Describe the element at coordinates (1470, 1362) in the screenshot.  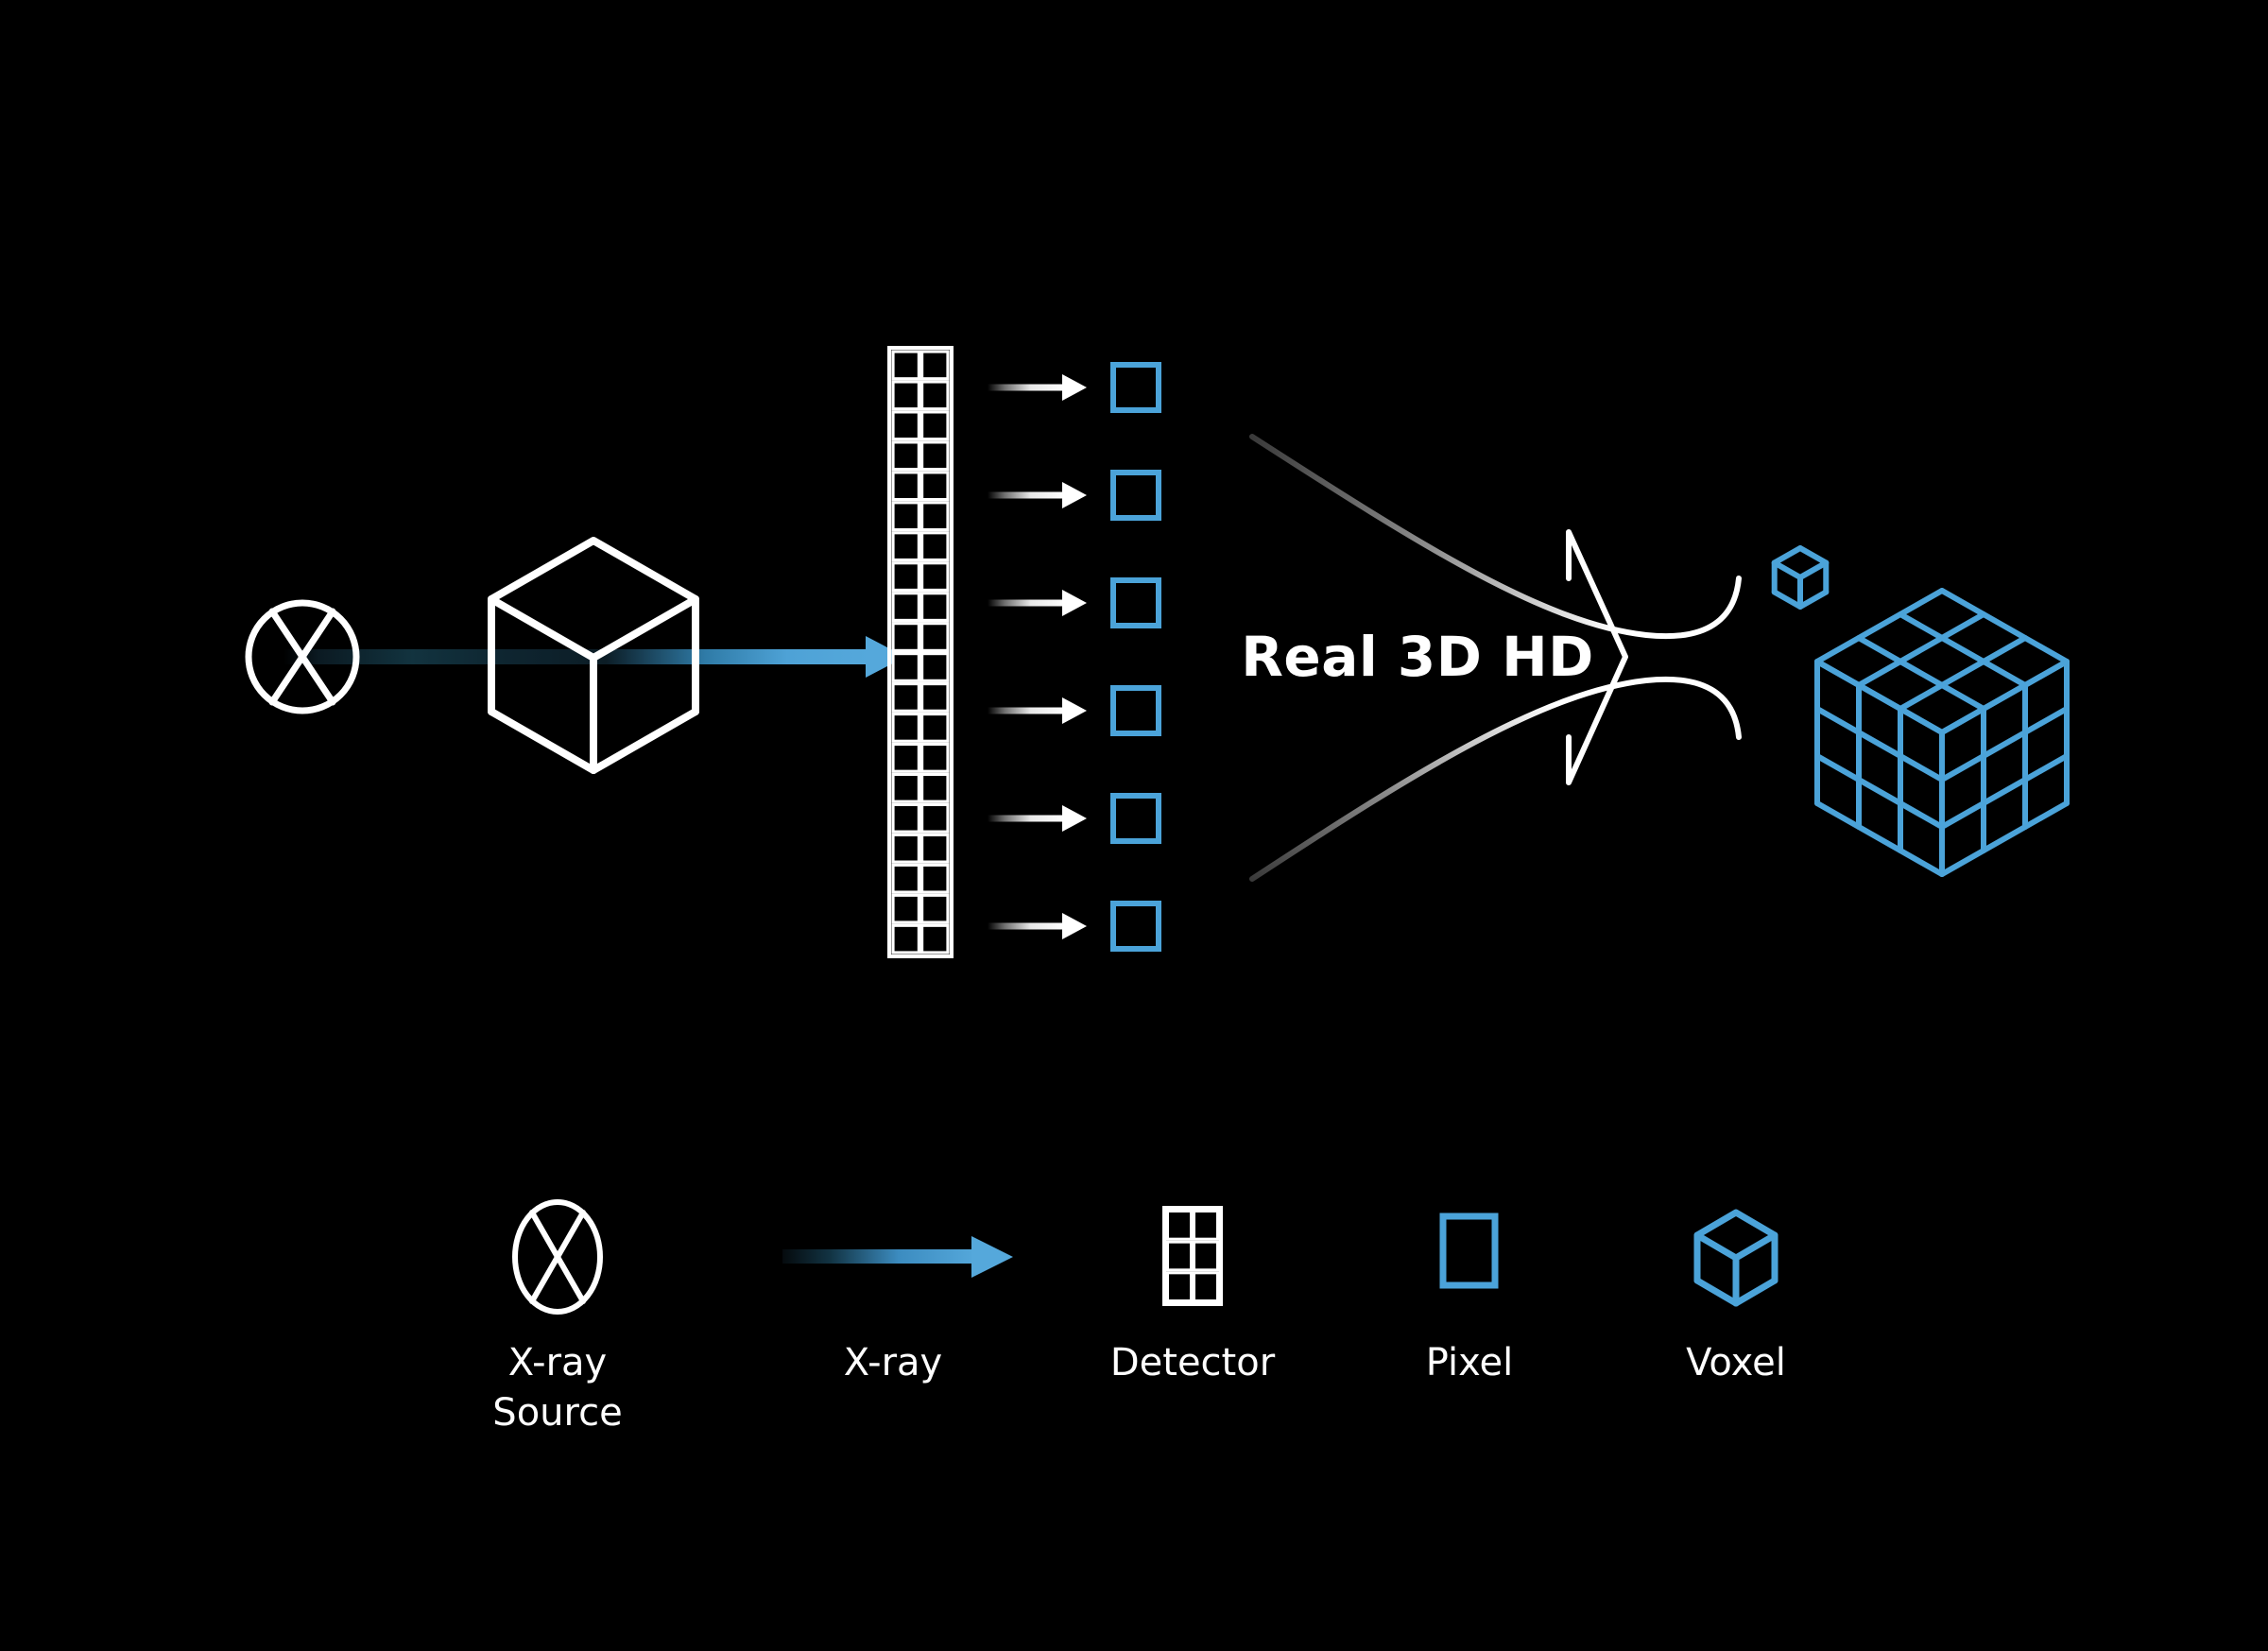
I see `legend-label-line1: Pixel` at that location.